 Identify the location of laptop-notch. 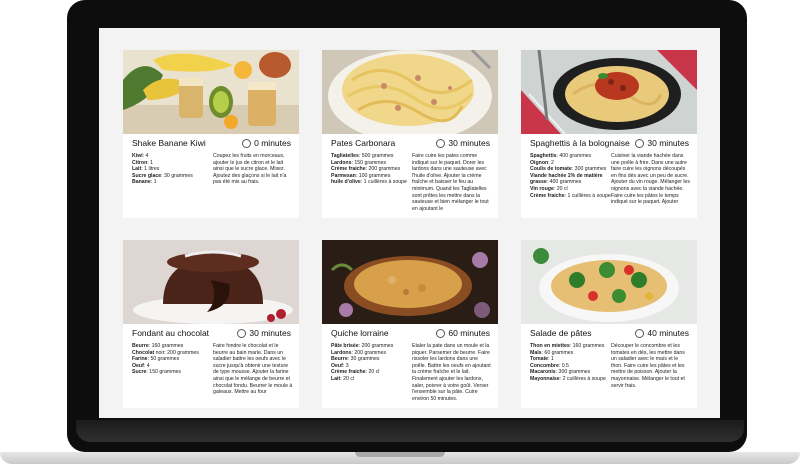
(400, 454).